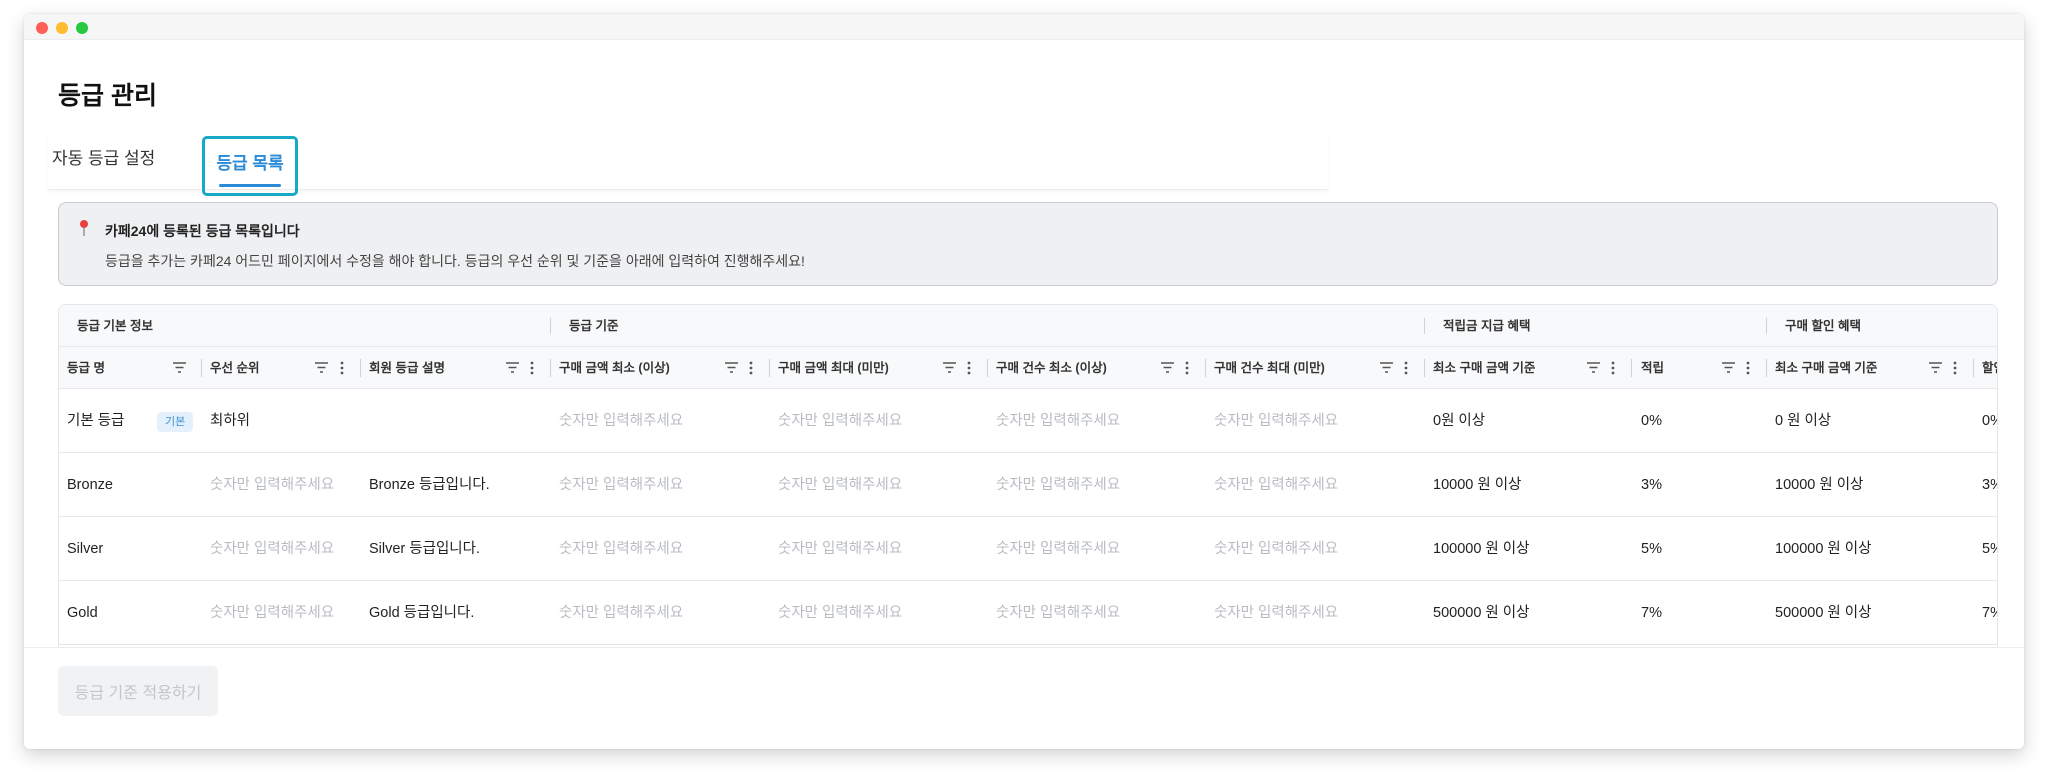 This screenshot has width=2048, height=783. What do you see at coordinates (421, 613) in the screenshot?
I see `description-cell: Gold 등급입니다.` at bounding box center [421, 613].